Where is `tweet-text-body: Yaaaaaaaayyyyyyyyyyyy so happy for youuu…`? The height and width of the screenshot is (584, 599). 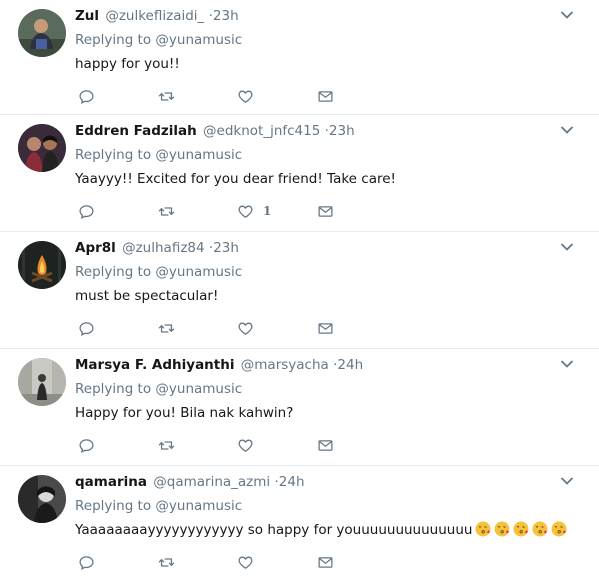
tweet-text-body: Yaaaaaaaayyyyyyyyyyyy so happy for youuu… is located at coordinates (274, 530).